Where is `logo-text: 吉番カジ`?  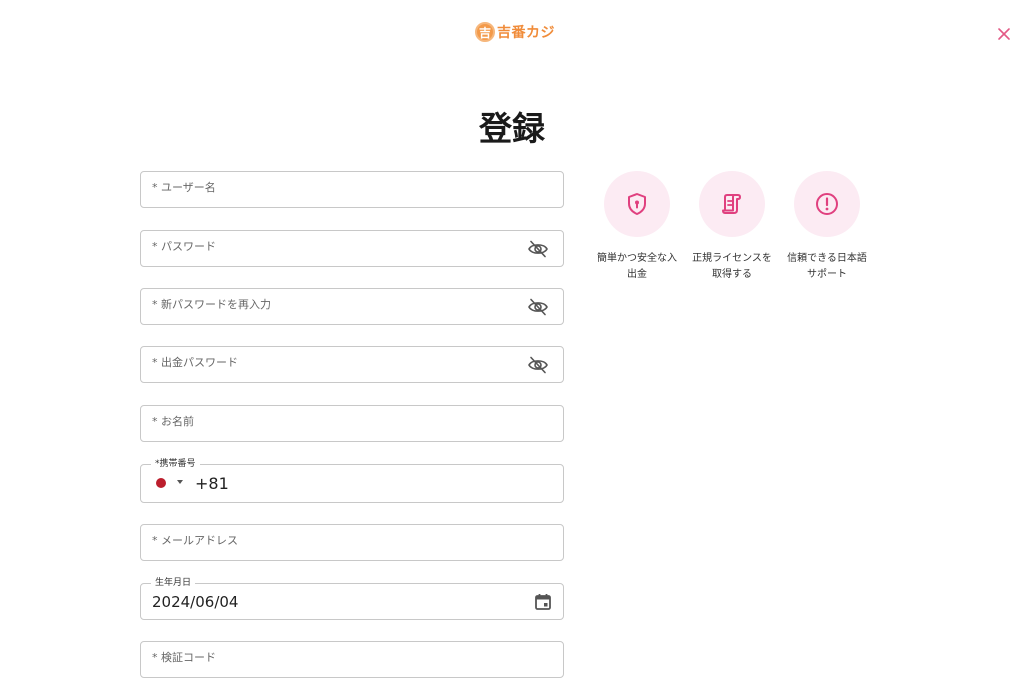 logo-text: 吉番カジ is located at coordinates (526, 33).